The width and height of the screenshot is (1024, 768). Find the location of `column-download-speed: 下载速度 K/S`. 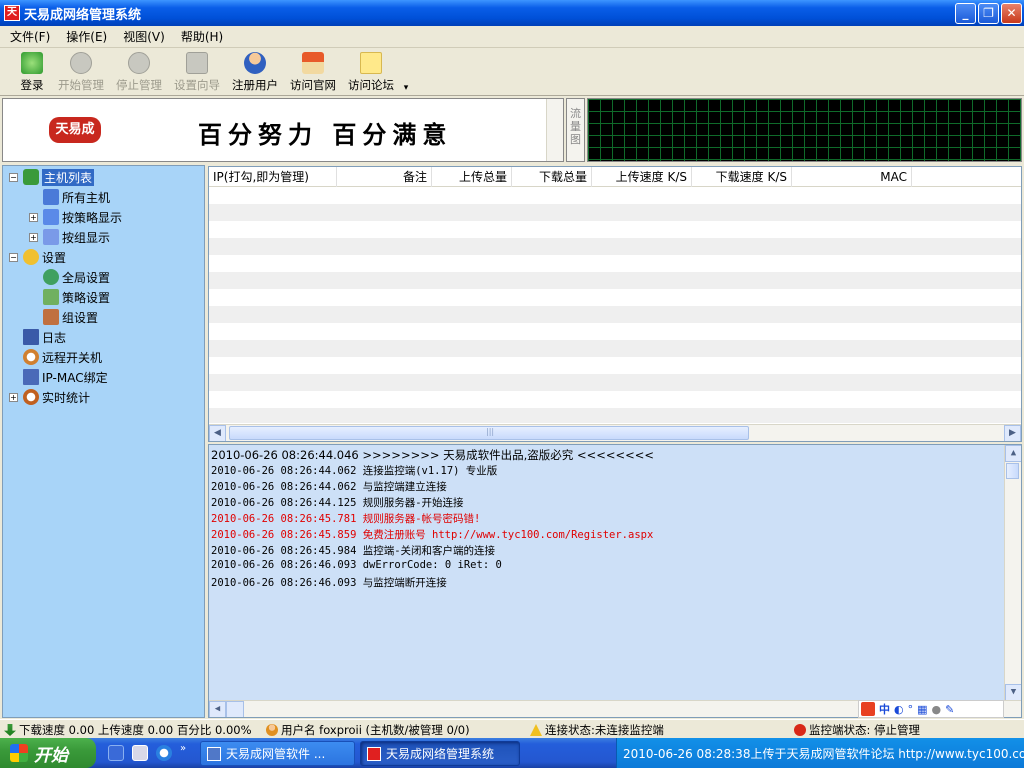

column-download-speed: 下载速度 K/S is located at coordinates (742, 177).